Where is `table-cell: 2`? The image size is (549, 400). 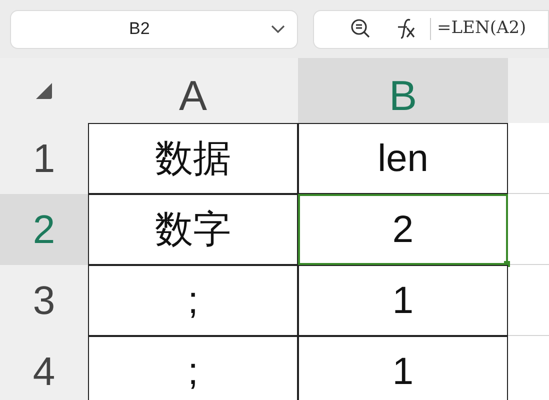
table-cell: 2 is located at coordinates (403, 229).